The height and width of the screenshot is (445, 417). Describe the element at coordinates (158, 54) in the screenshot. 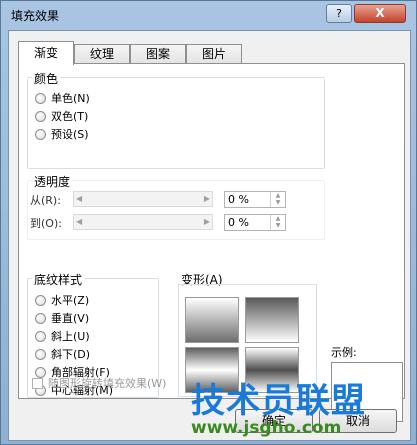

I see `tab-pattern: 图案` at that location.